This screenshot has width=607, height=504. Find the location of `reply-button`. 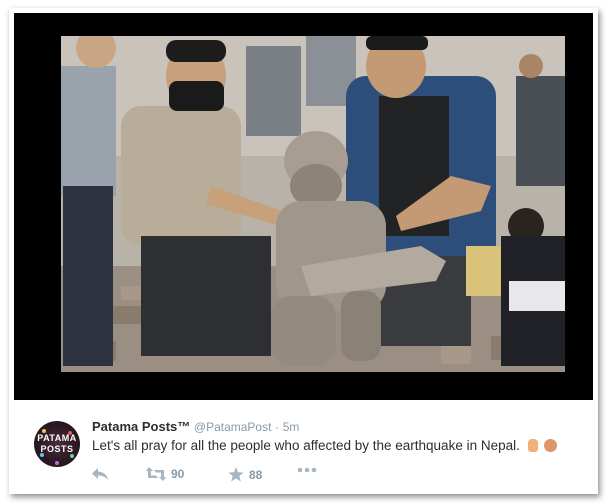

reply-button is located at coordinates (100, 474).